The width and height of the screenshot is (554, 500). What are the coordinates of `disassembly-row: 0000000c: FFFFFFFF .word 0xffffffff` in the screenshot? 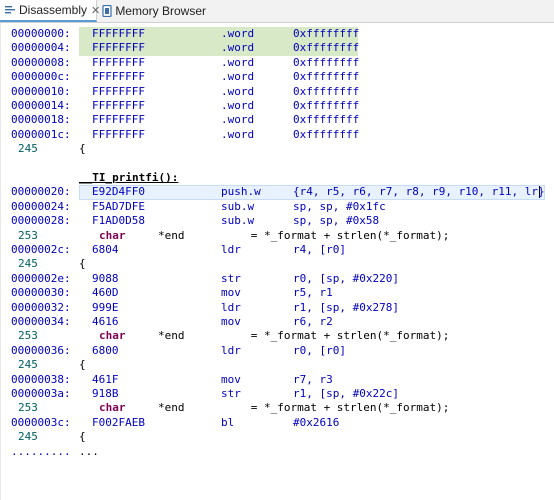 It's located at (277, 77).